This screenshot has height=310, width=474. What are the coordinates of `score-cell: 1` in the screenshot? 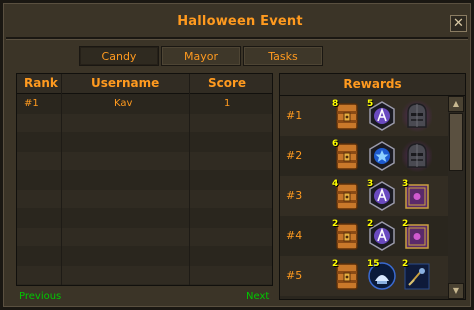 It's located at (227, 103).